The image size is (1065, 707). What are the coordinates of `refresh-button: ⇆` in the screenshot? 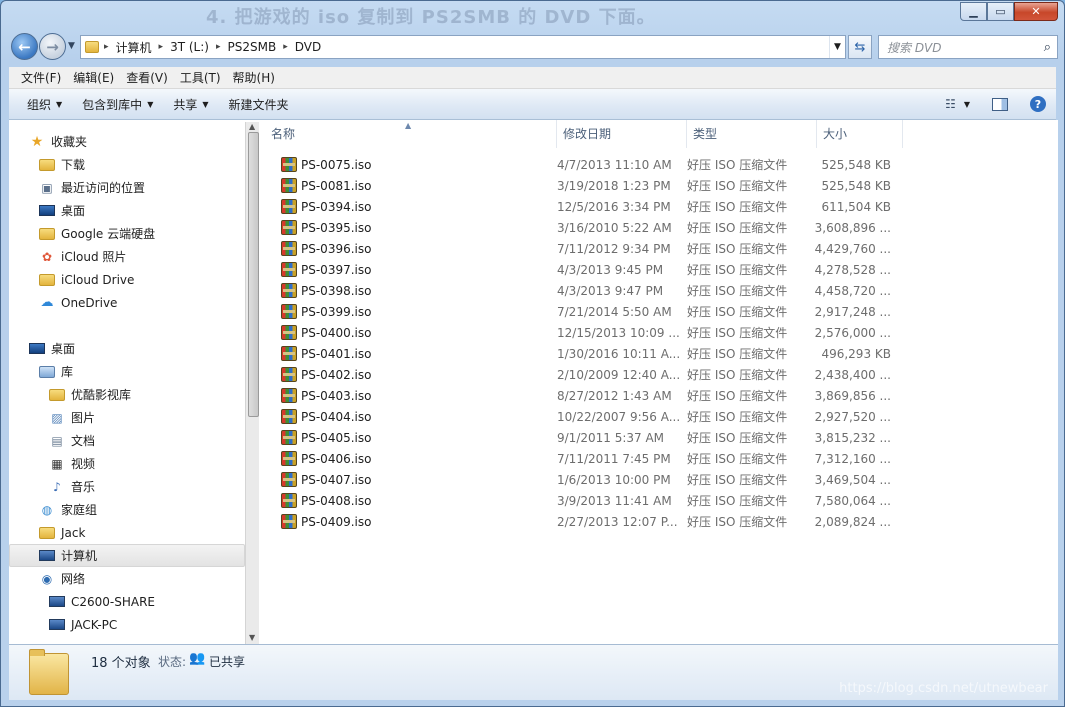 It's located at (860, 47).